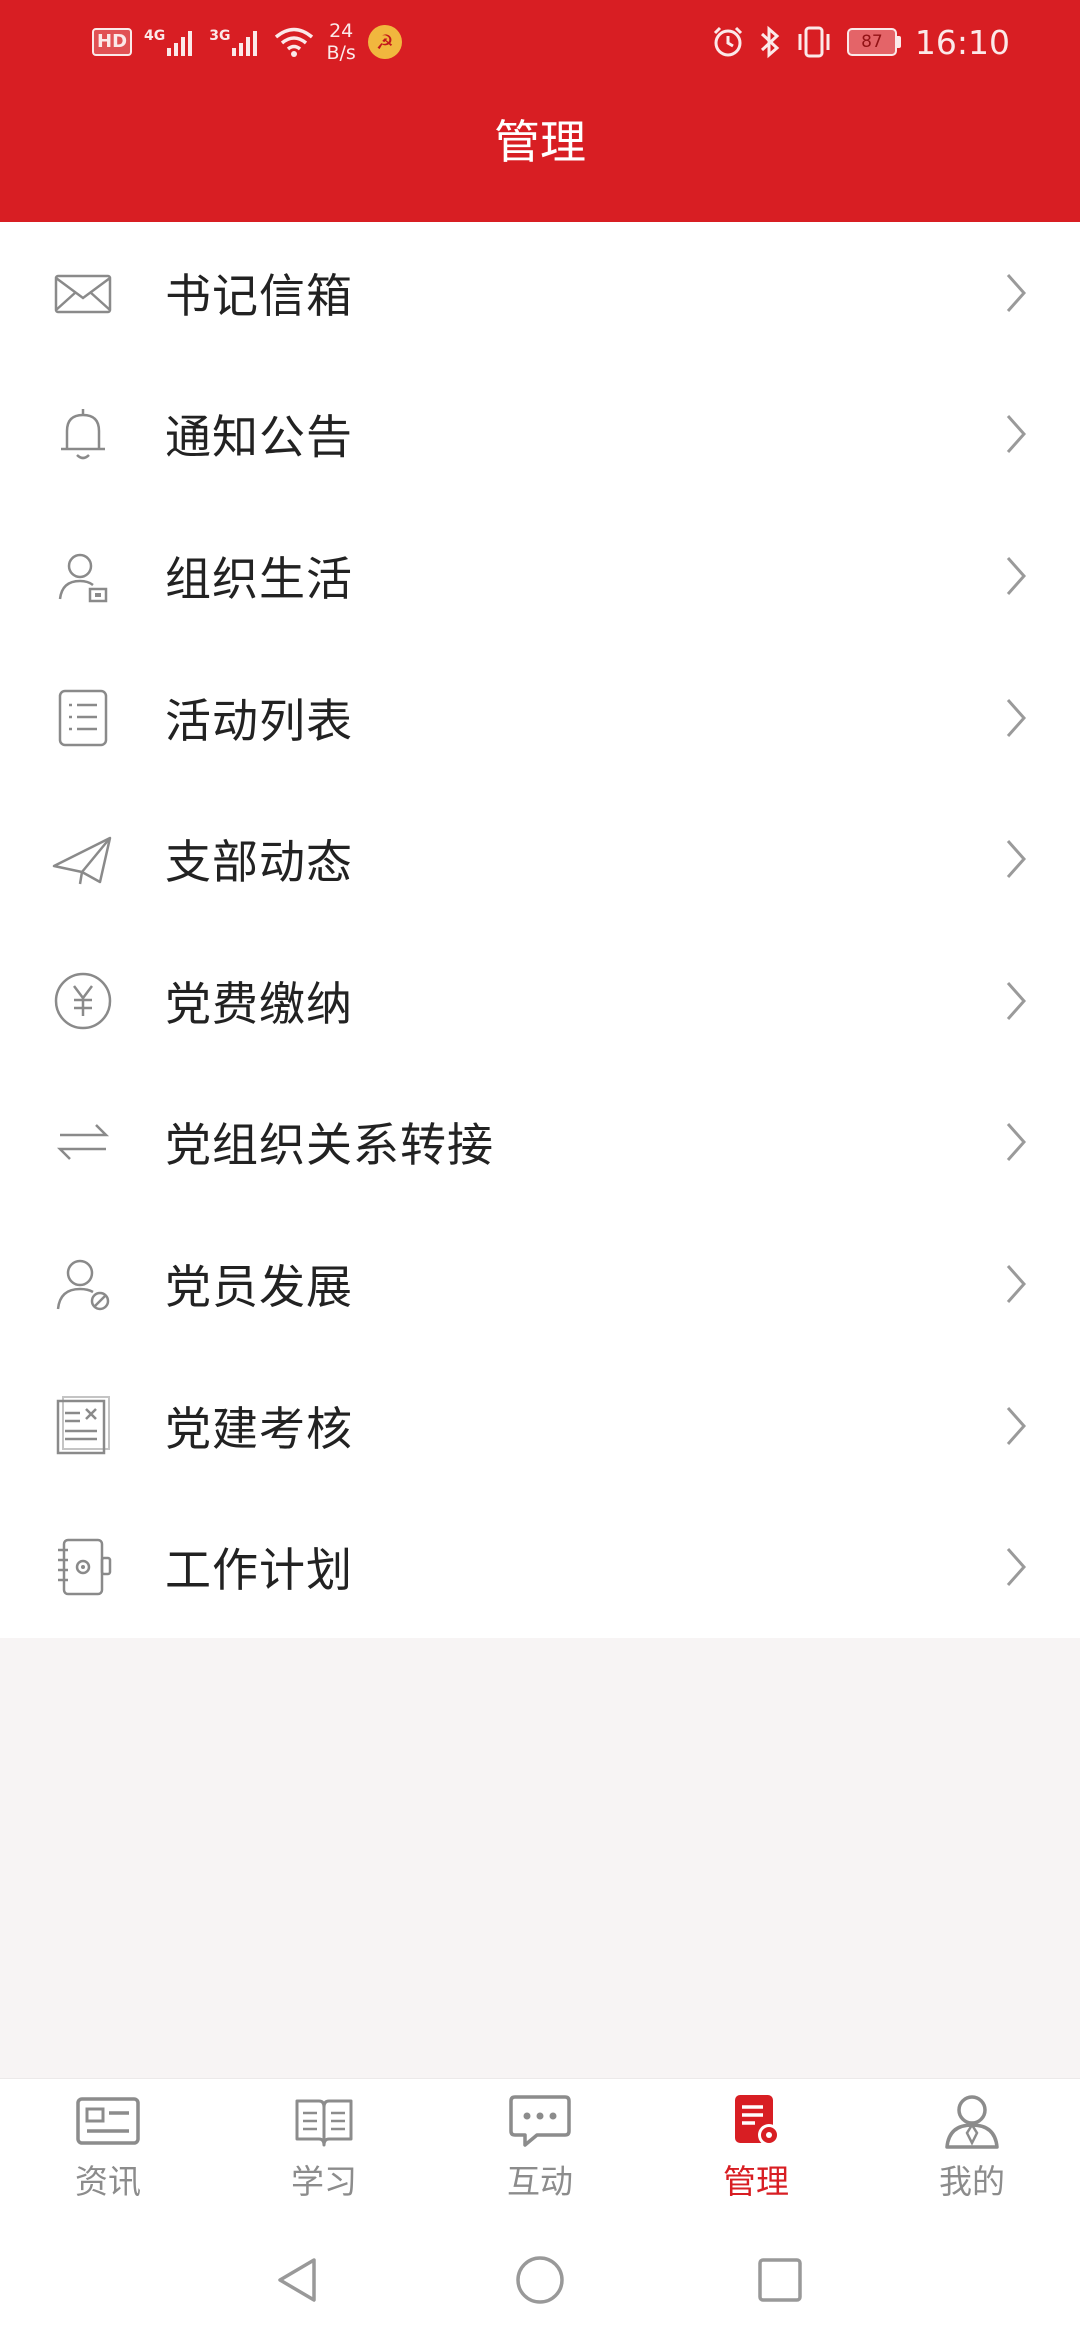  What do you see at coordinates (259, 1428) in the screenshot?
I see `menu-item-label: 党建考核` at bounding box center [259, 1428].